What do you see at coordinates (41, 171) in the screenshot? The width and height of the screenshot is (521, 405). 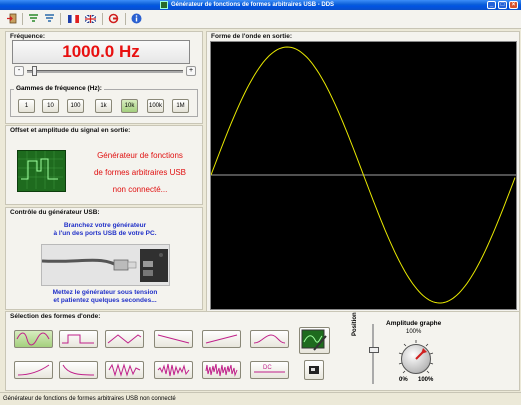 I see `oscilloscope-icon` at bounding box center [41, 171].